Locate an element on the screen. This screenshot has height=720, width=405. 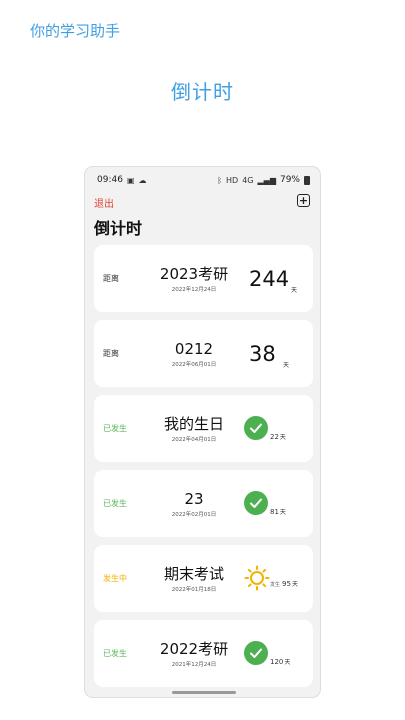
countdown-card: 距离 0212 2022年06月01日 38 天 is located at coordinates (203, 353).